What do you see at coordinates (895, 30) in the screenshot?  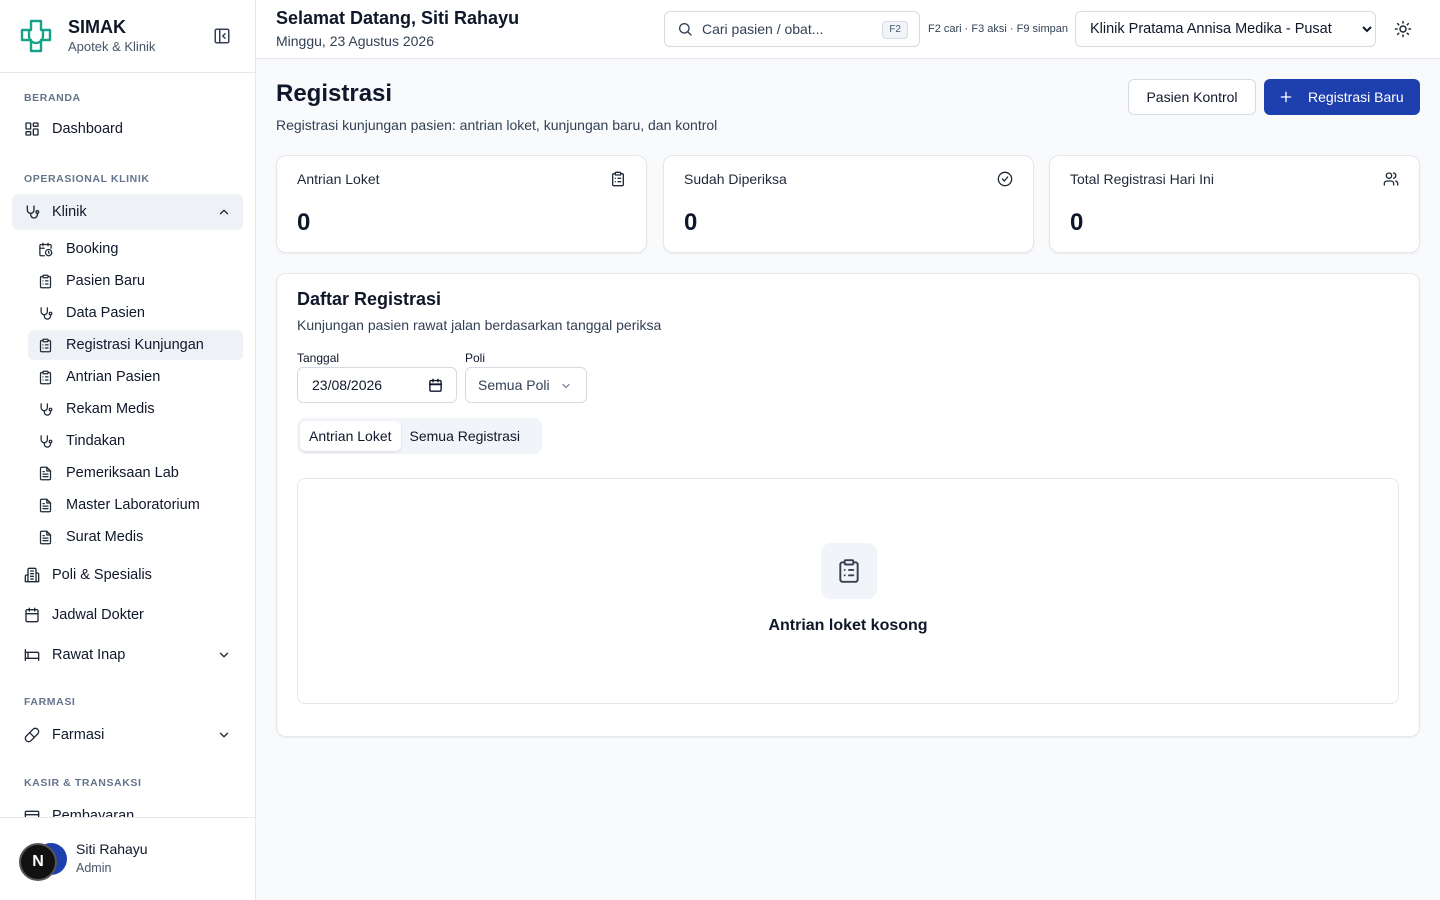 I see `search-shortcut-badge: F2` at bounding box center [895, 30].